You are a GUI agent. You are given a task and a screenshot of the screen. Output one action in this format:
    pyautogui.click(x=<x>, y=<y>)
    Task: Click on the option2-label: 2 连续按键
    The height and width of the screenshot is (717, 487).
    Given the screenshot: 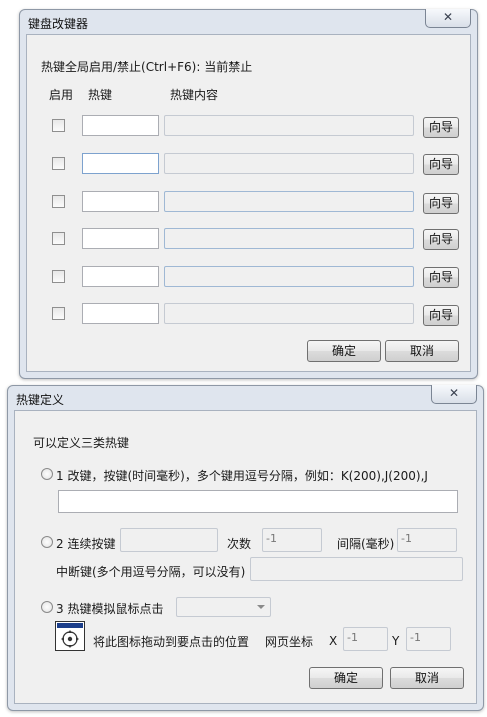 What is the action you would take?
    pyautogui.click(x=85, y=543)
    